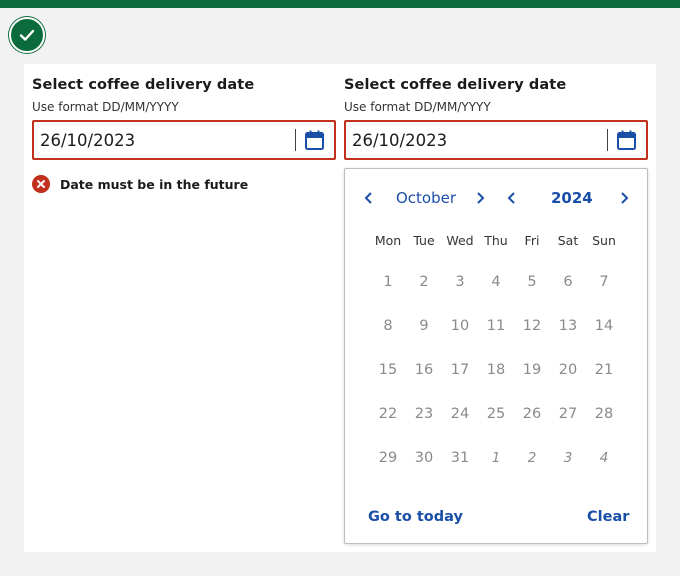 This screenshot has height=576, width=680. What do you see at coordinates (460, 282) in the screenshot?
I see `calendar-day: 3` at bounding box center [460, 282].